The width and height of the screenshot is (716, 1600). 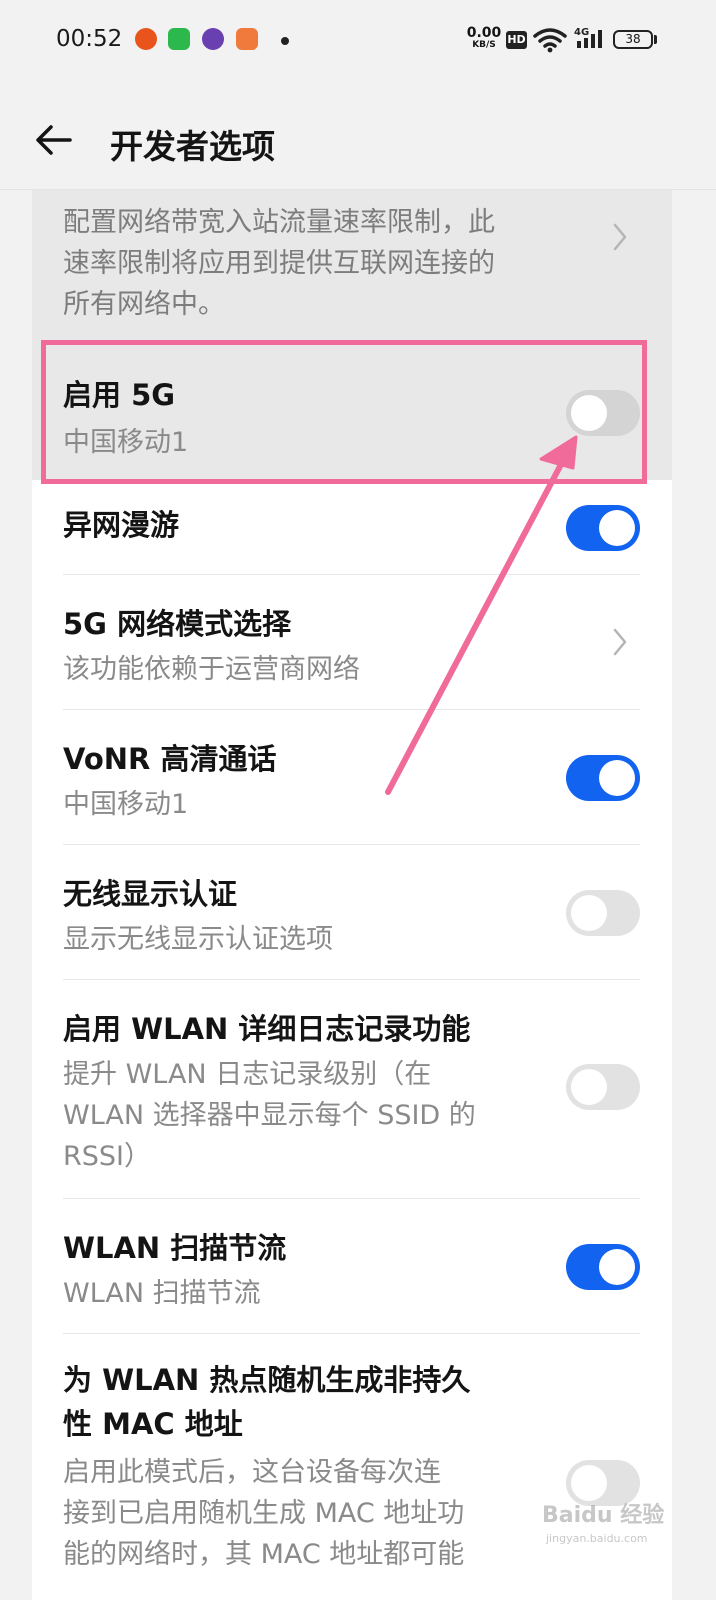 What do you see at coordinates (267, 1402) in the screenshot?
I see `wlan-random-mac-title: 为 WLAN 热点随机生成非持久 性 MAC 地址` at bounding box center [267, 1402].